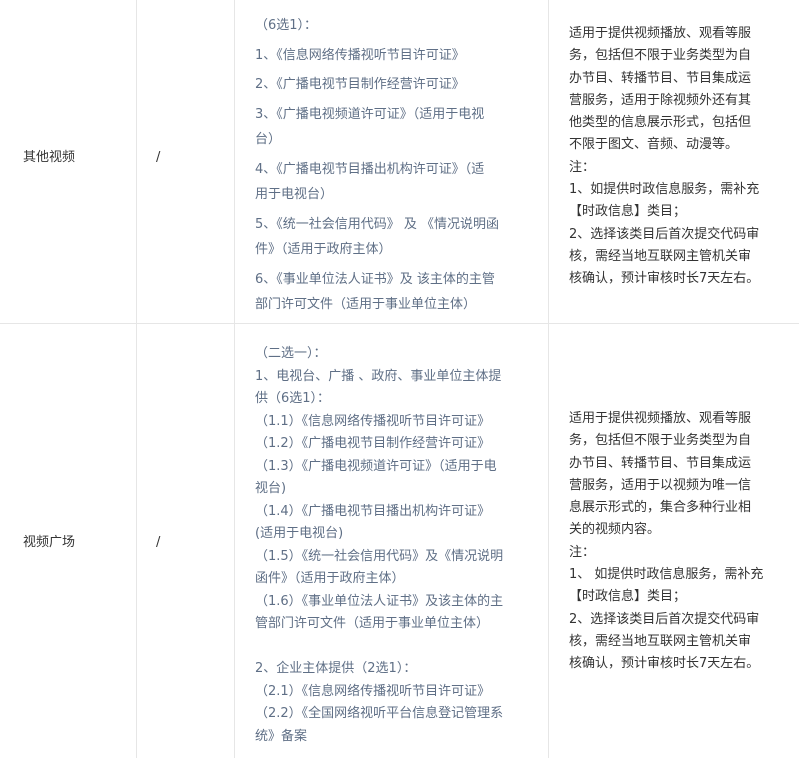 This screenshot has height=758, width=799. What do you see at coordinates (375, 279) in the screenshot?
I see `requirement-line: 6、《事业单位法人证书》及 该主体的主管` at bounding box center [375, 279].